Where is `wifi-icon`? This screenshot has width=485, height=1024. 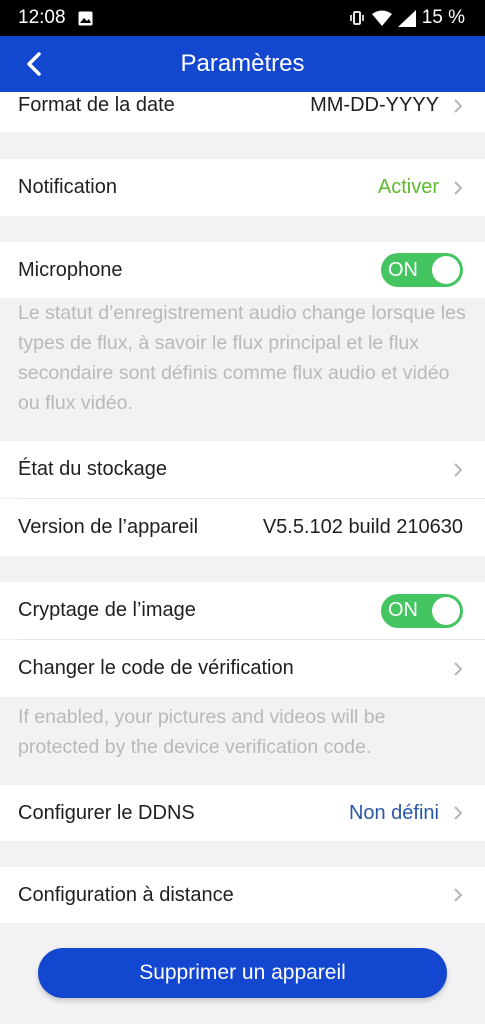
wifi-icon is located at coordinates (381, 18).